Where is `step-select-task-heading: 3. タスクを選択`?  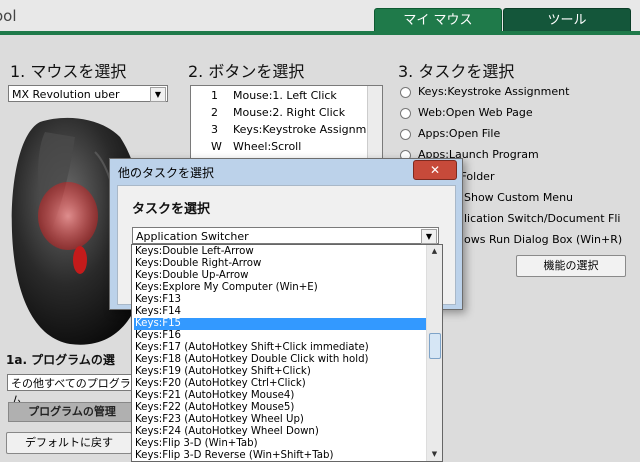
step-select-task-heading: 3. タスクを選択 is located at coordinates (456, 71).